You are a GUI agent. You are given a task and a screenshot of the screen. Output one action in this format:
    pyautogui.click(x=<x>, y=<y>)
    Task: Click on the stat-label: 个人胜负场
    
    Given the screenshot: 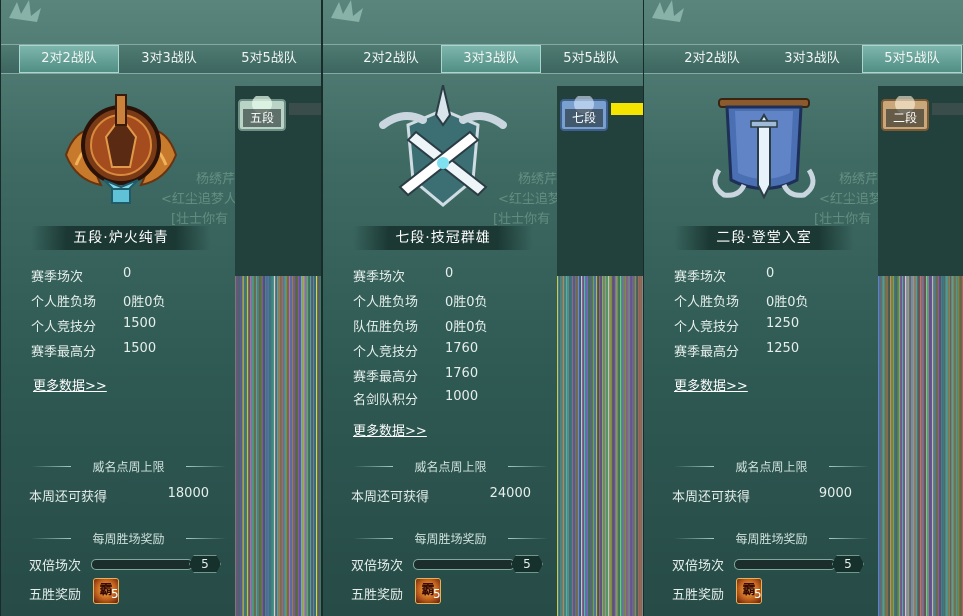 What is the action you would take?
    pyautogui.click(x=64, y=302)
    